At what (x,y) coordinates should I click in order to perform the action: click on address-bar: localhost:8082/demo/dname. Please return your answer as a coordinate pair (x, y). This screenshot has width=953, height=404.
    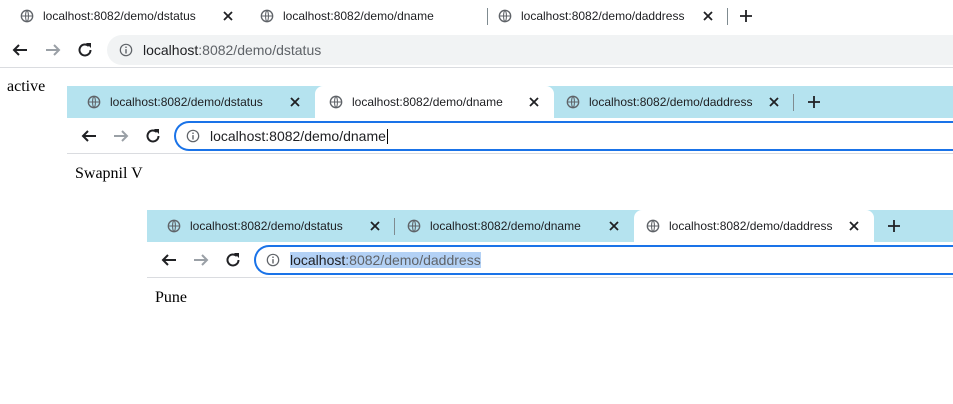
    Looking at the image, I should click on (563, 136).